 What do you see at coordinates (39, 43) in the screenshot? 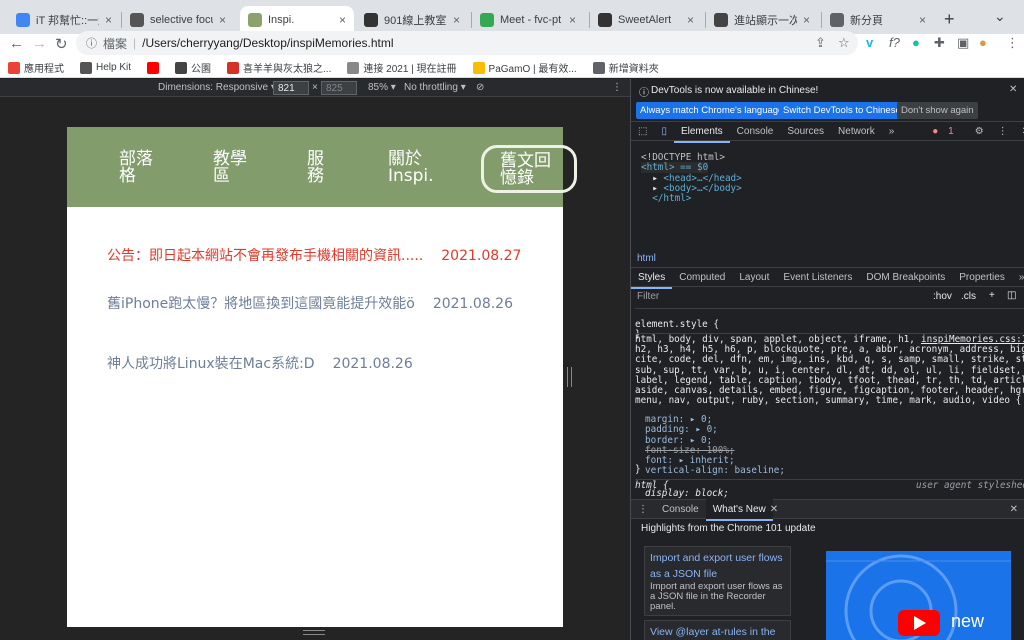
I see `forward-arrow-icon: →` at bounding box center [39, 43].